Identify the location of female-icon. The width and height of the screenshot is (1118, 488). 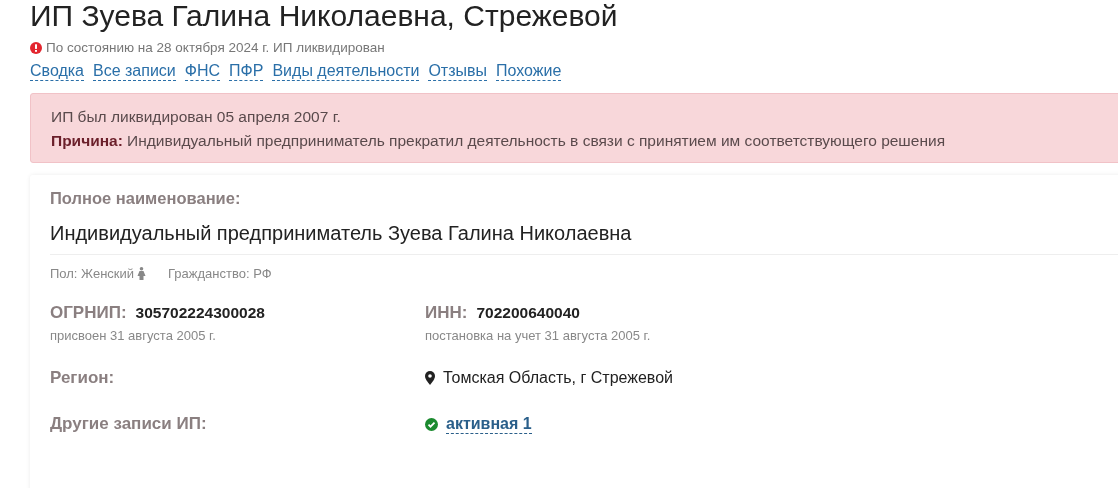
(142, 273).